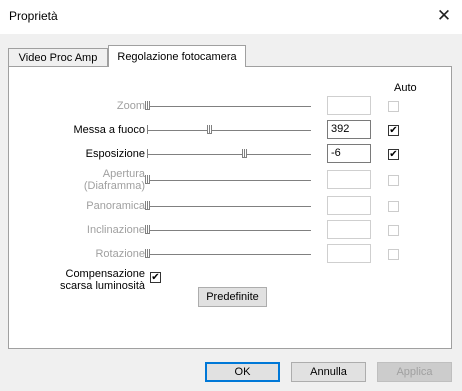 This screenshot has width=462, height=391. I want to click on roll-label: Rotazione, so click(120, 254).